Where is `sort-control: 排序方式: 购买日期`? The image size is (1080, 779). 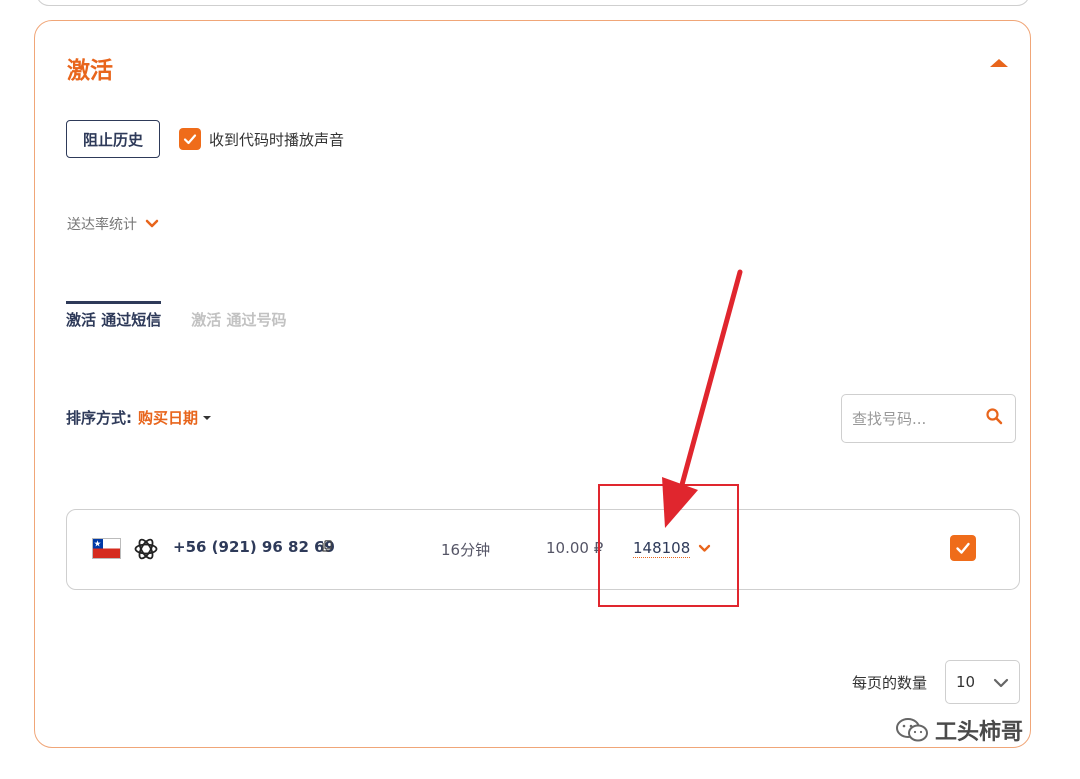
sort-control: 排序方式: 购买日期 is located at coordinates (139, 417).